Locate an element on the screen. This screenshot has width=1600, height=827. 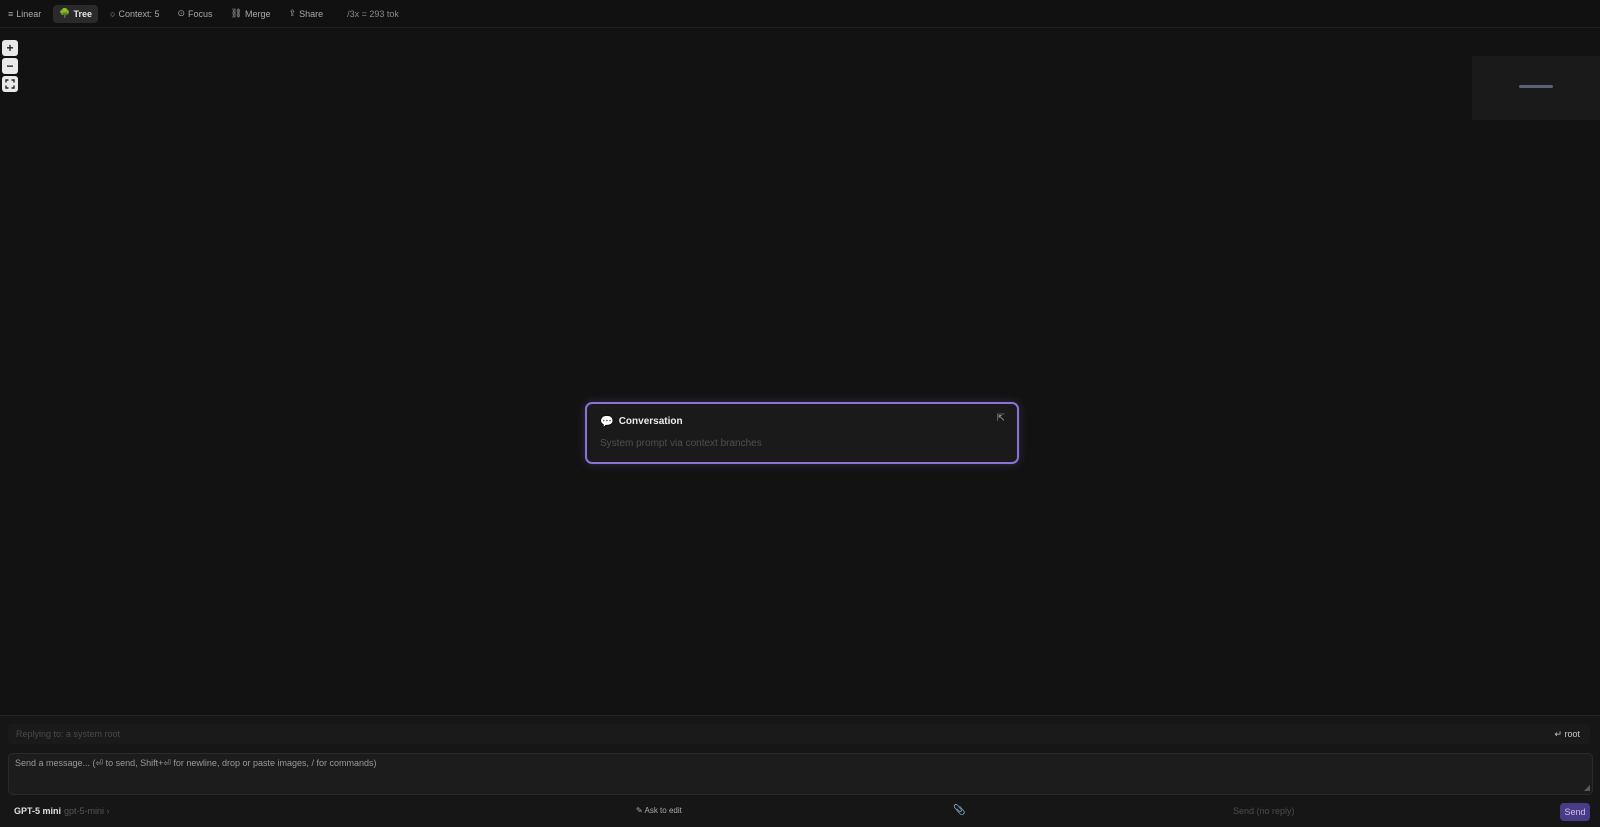
zoom-out-button: − is located at coordinates (10, 66).